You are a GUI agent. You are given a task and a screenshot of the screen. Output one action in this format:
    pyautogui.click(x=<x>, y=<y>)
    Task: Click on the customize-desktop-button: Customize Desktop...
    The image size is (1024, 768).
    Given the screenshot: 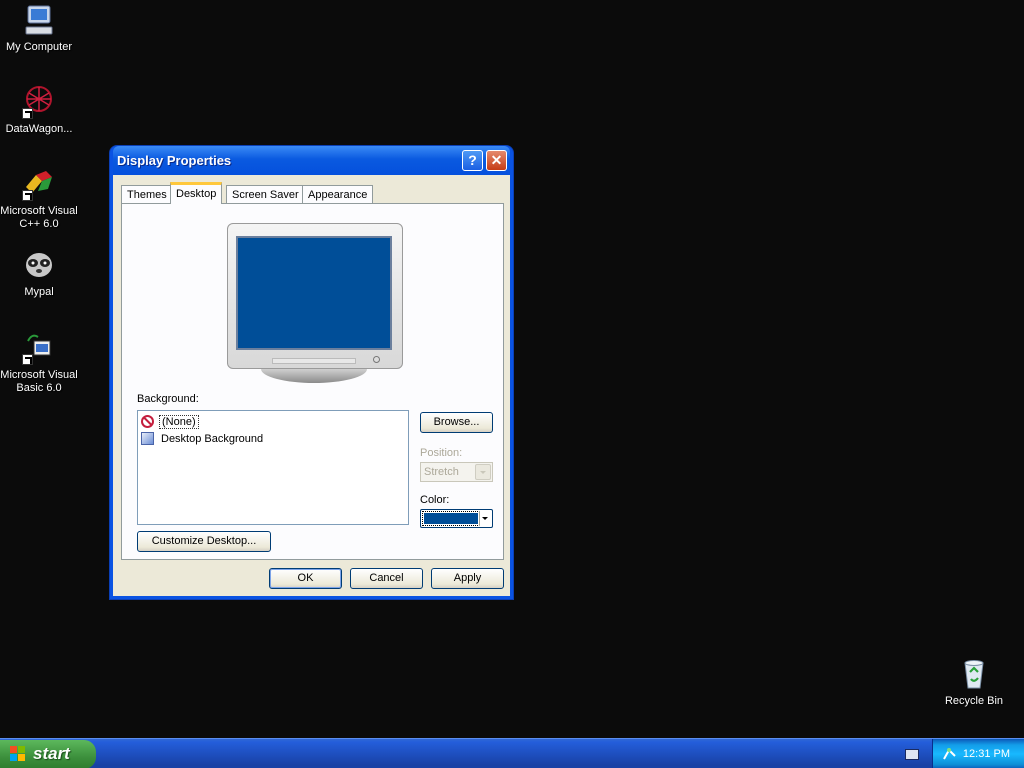 What is the action you would take?
    pyautogui.click(x=204, y=541)
    